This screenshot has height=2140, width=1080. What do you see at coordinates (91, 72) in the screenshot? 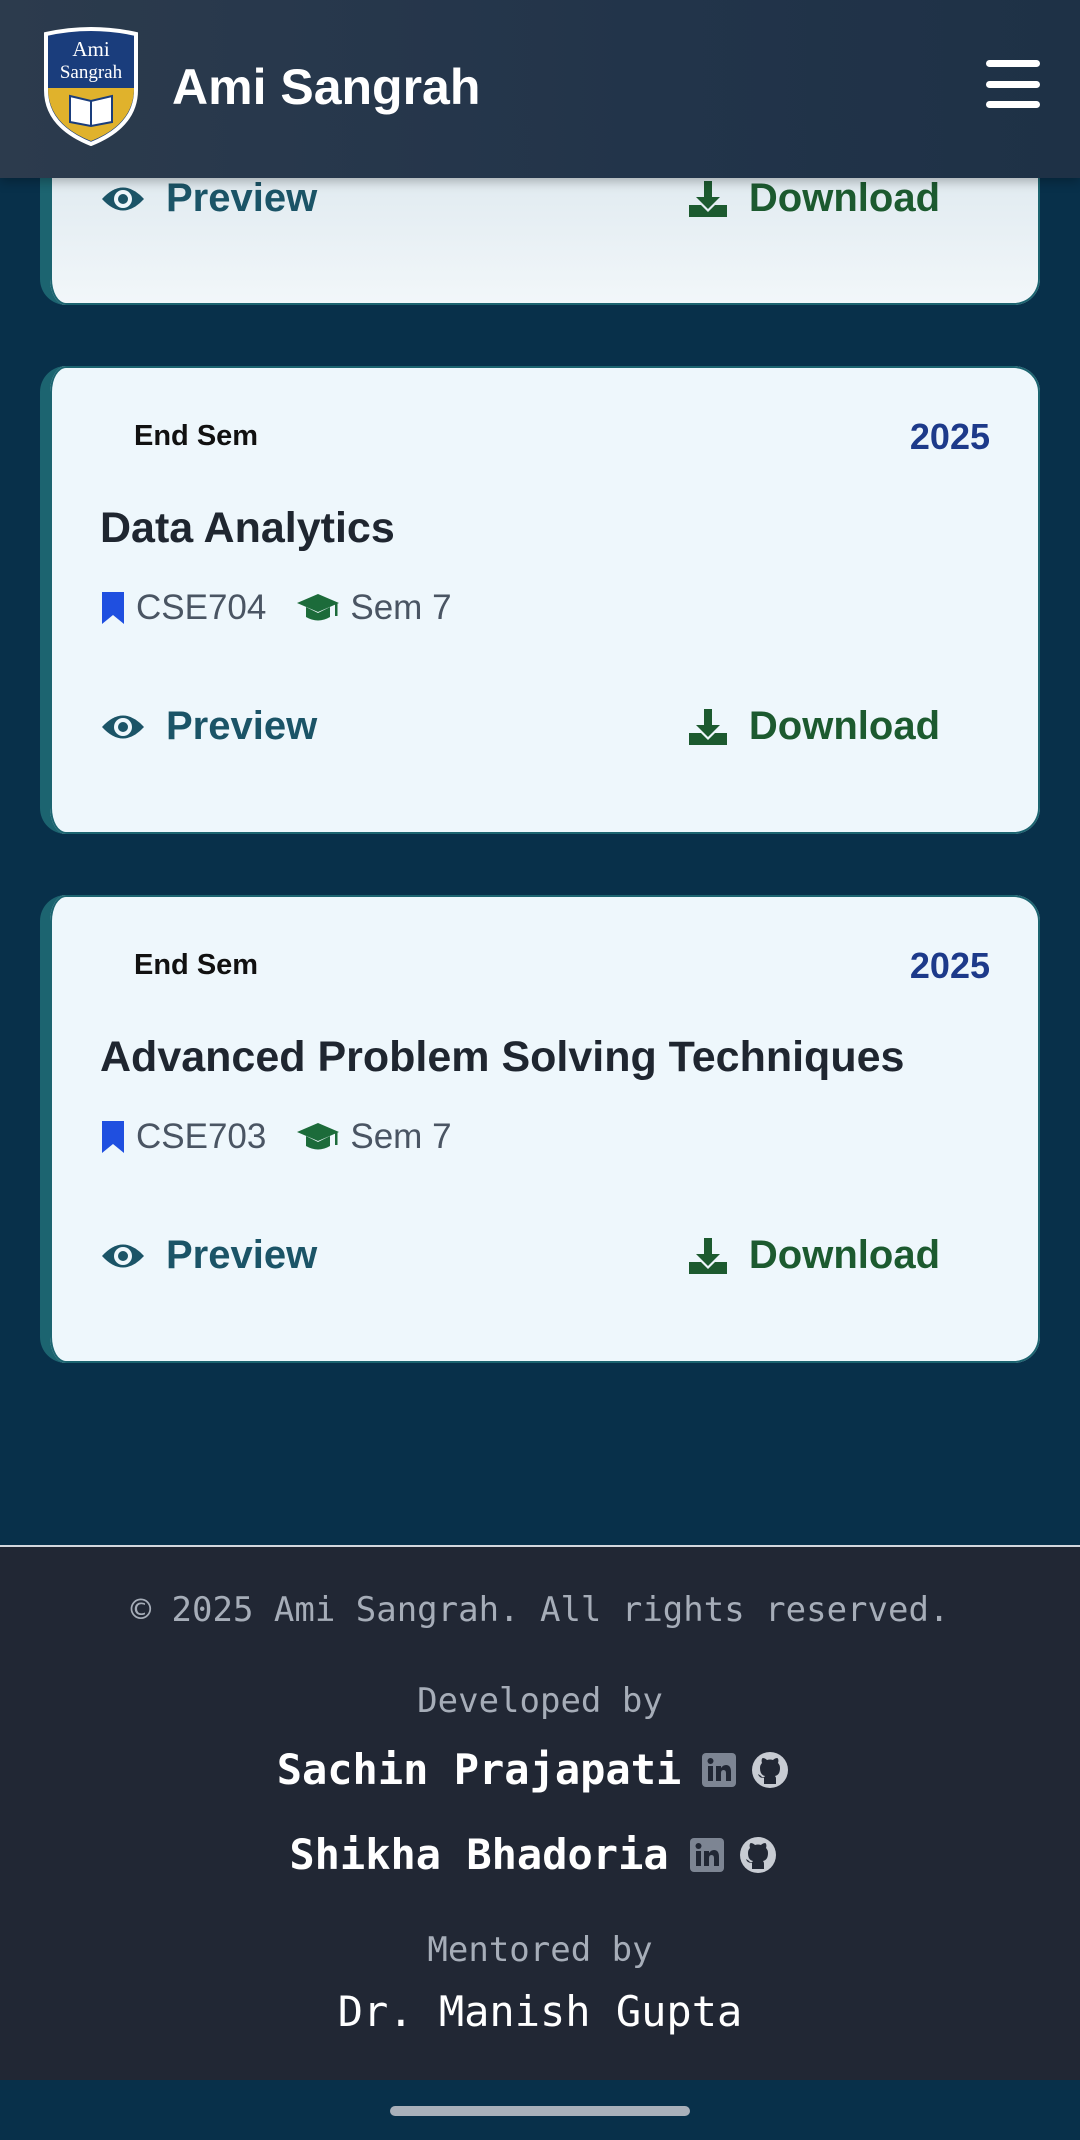
I see `svg-text: Sangrah` at bounding box center [91, 72].